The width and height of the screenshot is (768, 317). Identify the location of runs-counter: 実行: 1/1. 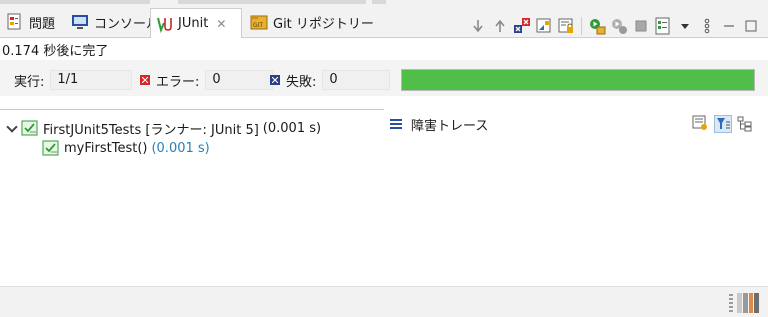
(73, 80).